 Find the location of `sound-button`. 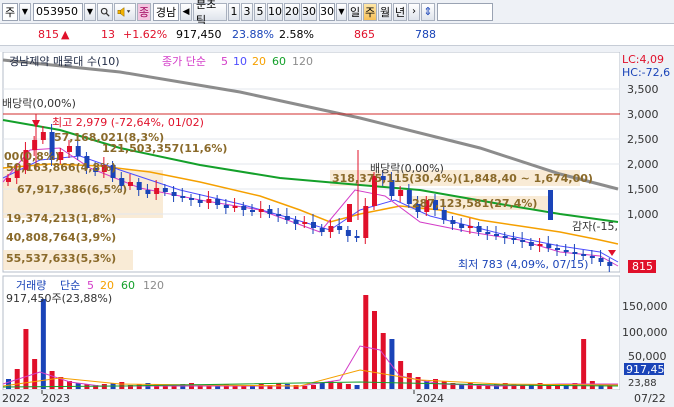

sound-button is located at coordinates (125, 11).